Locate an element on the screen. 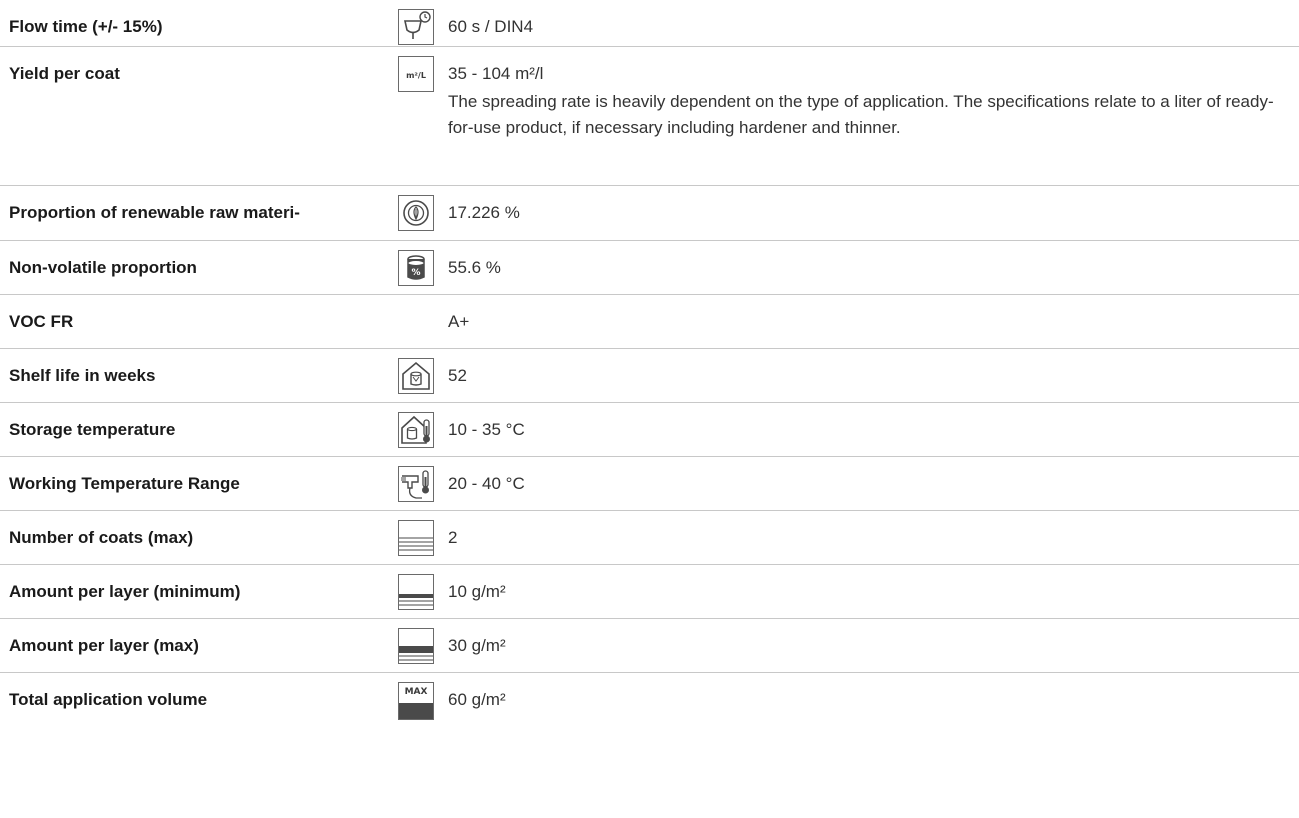 This screenshot has width=1299, height=818. table-row: Amount per layer (max) 30 g/m² is located at coordinates (649, 646).